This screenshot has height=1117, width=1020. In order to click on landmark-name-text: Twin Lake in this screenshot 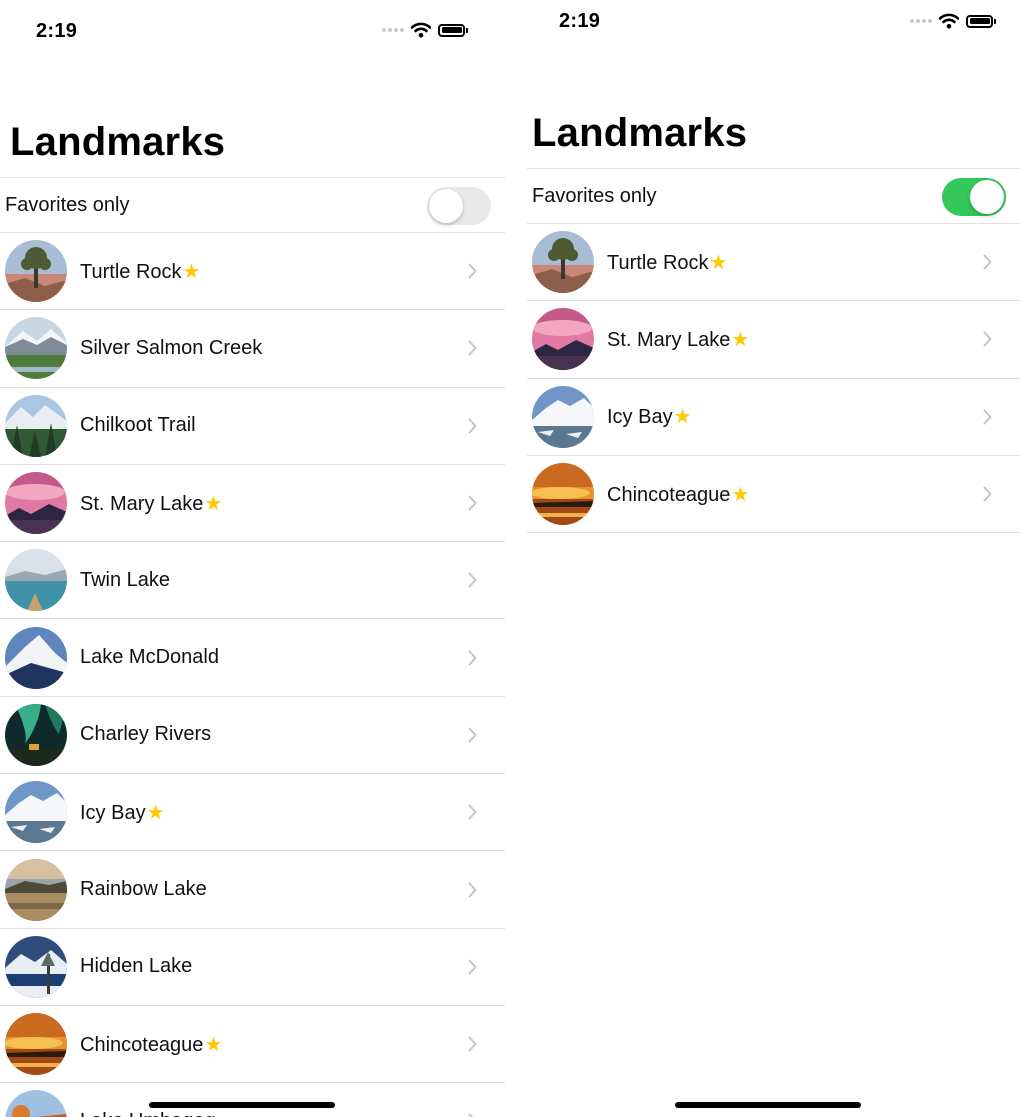, I will do `click(125, 579)`.